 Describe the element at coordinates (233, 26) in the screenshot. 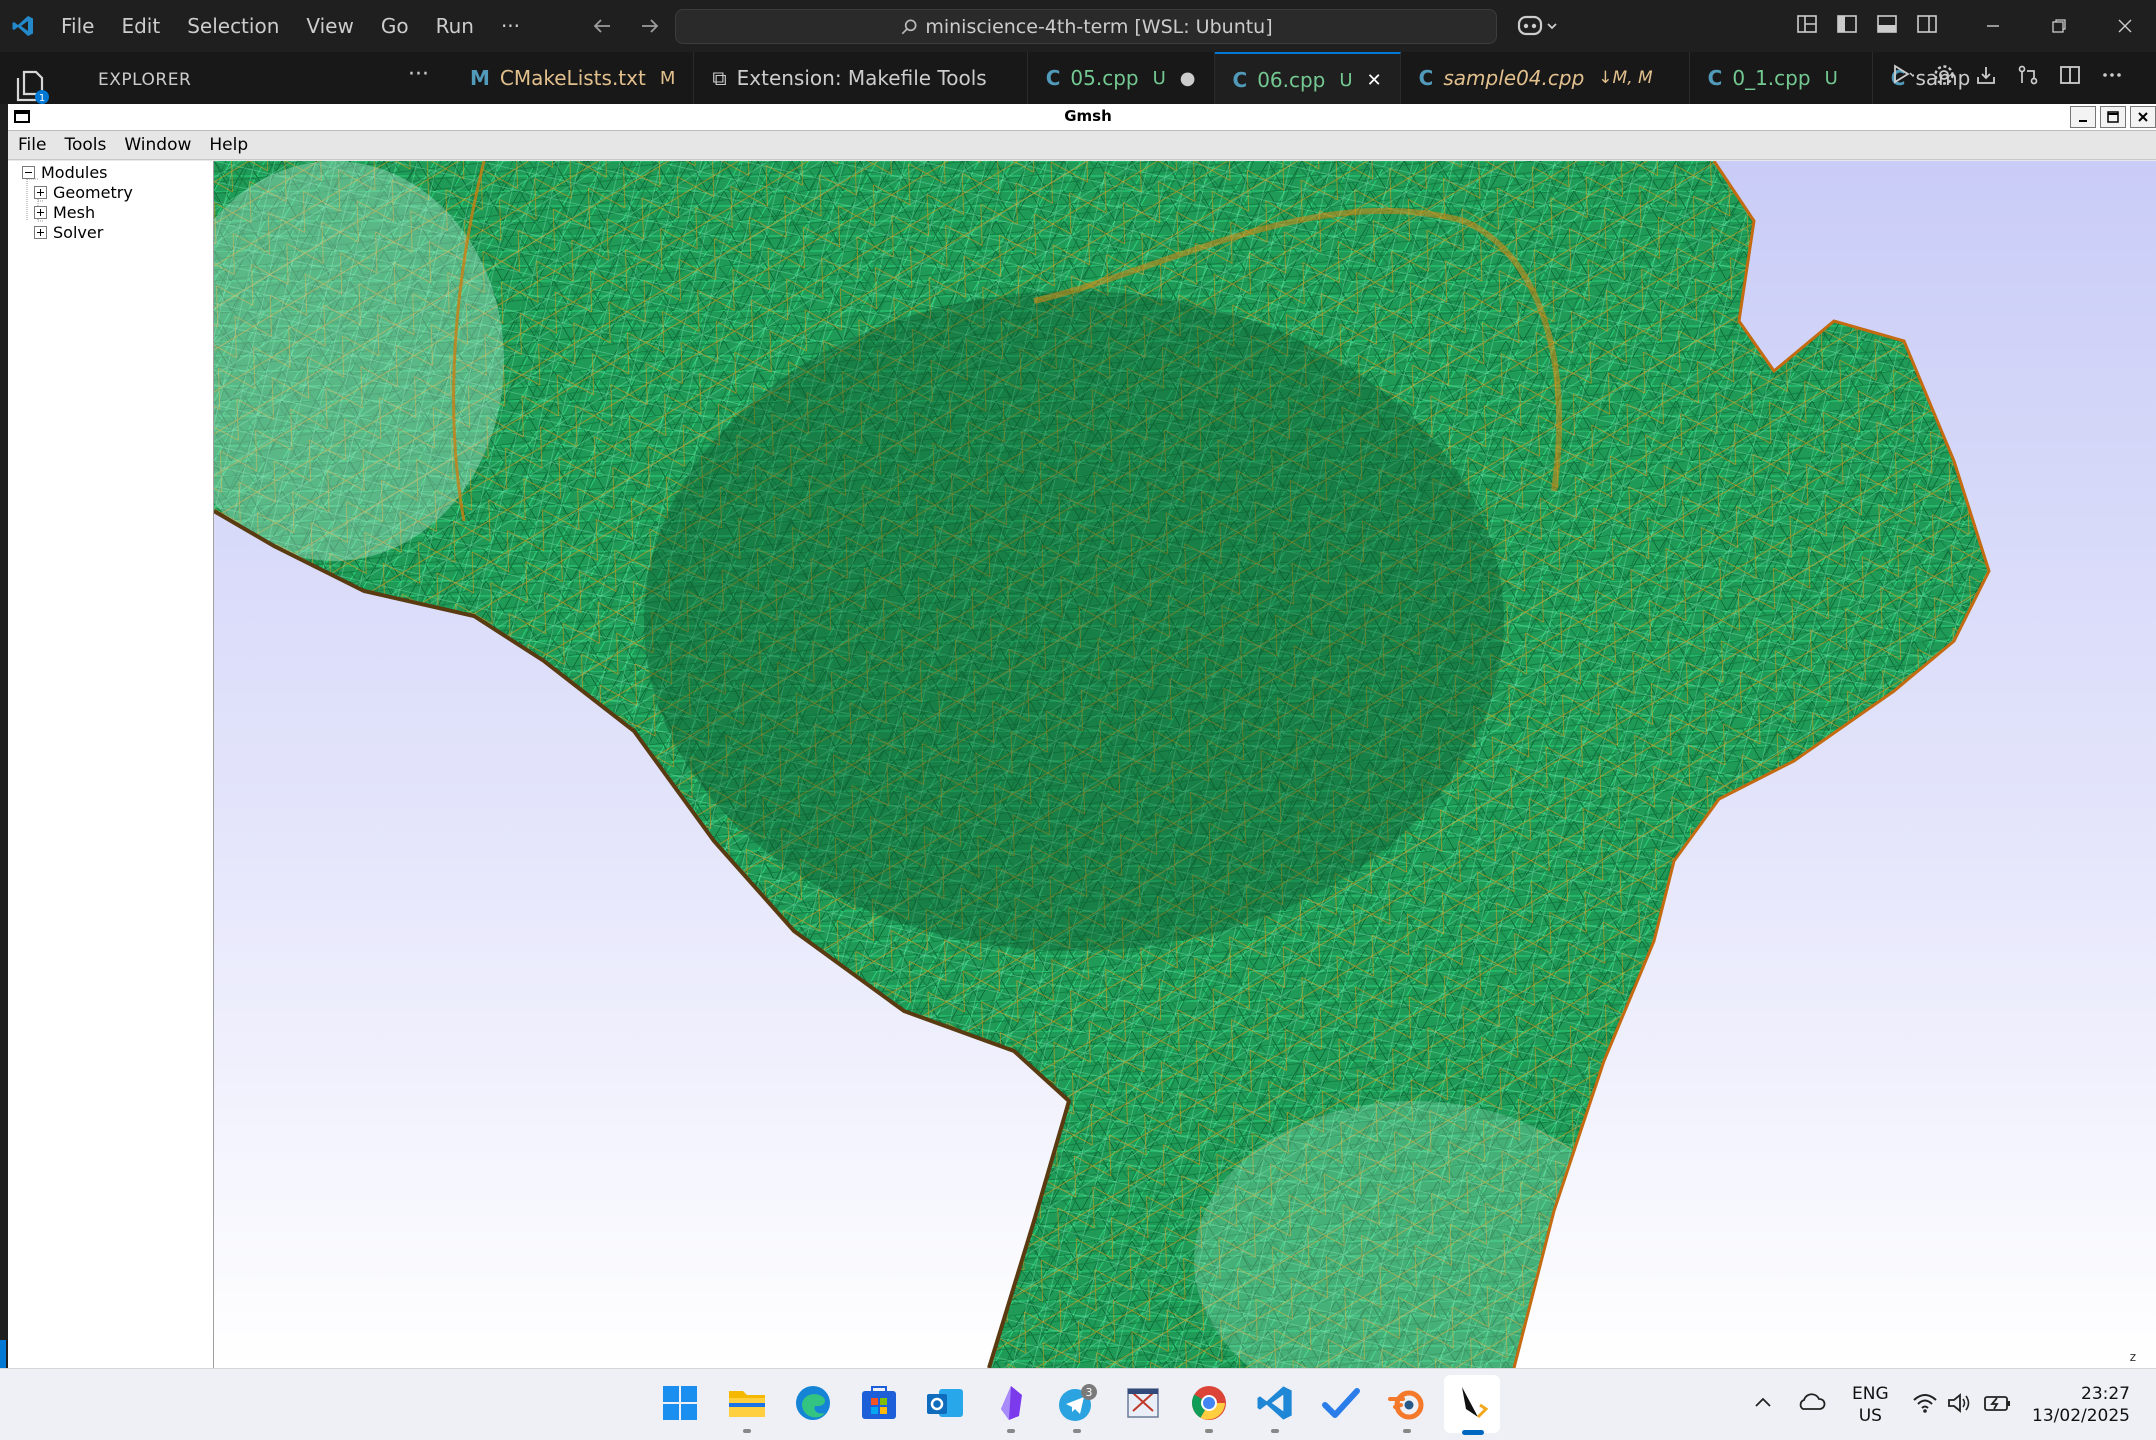

I see `menu-selection: Selection` at that location.